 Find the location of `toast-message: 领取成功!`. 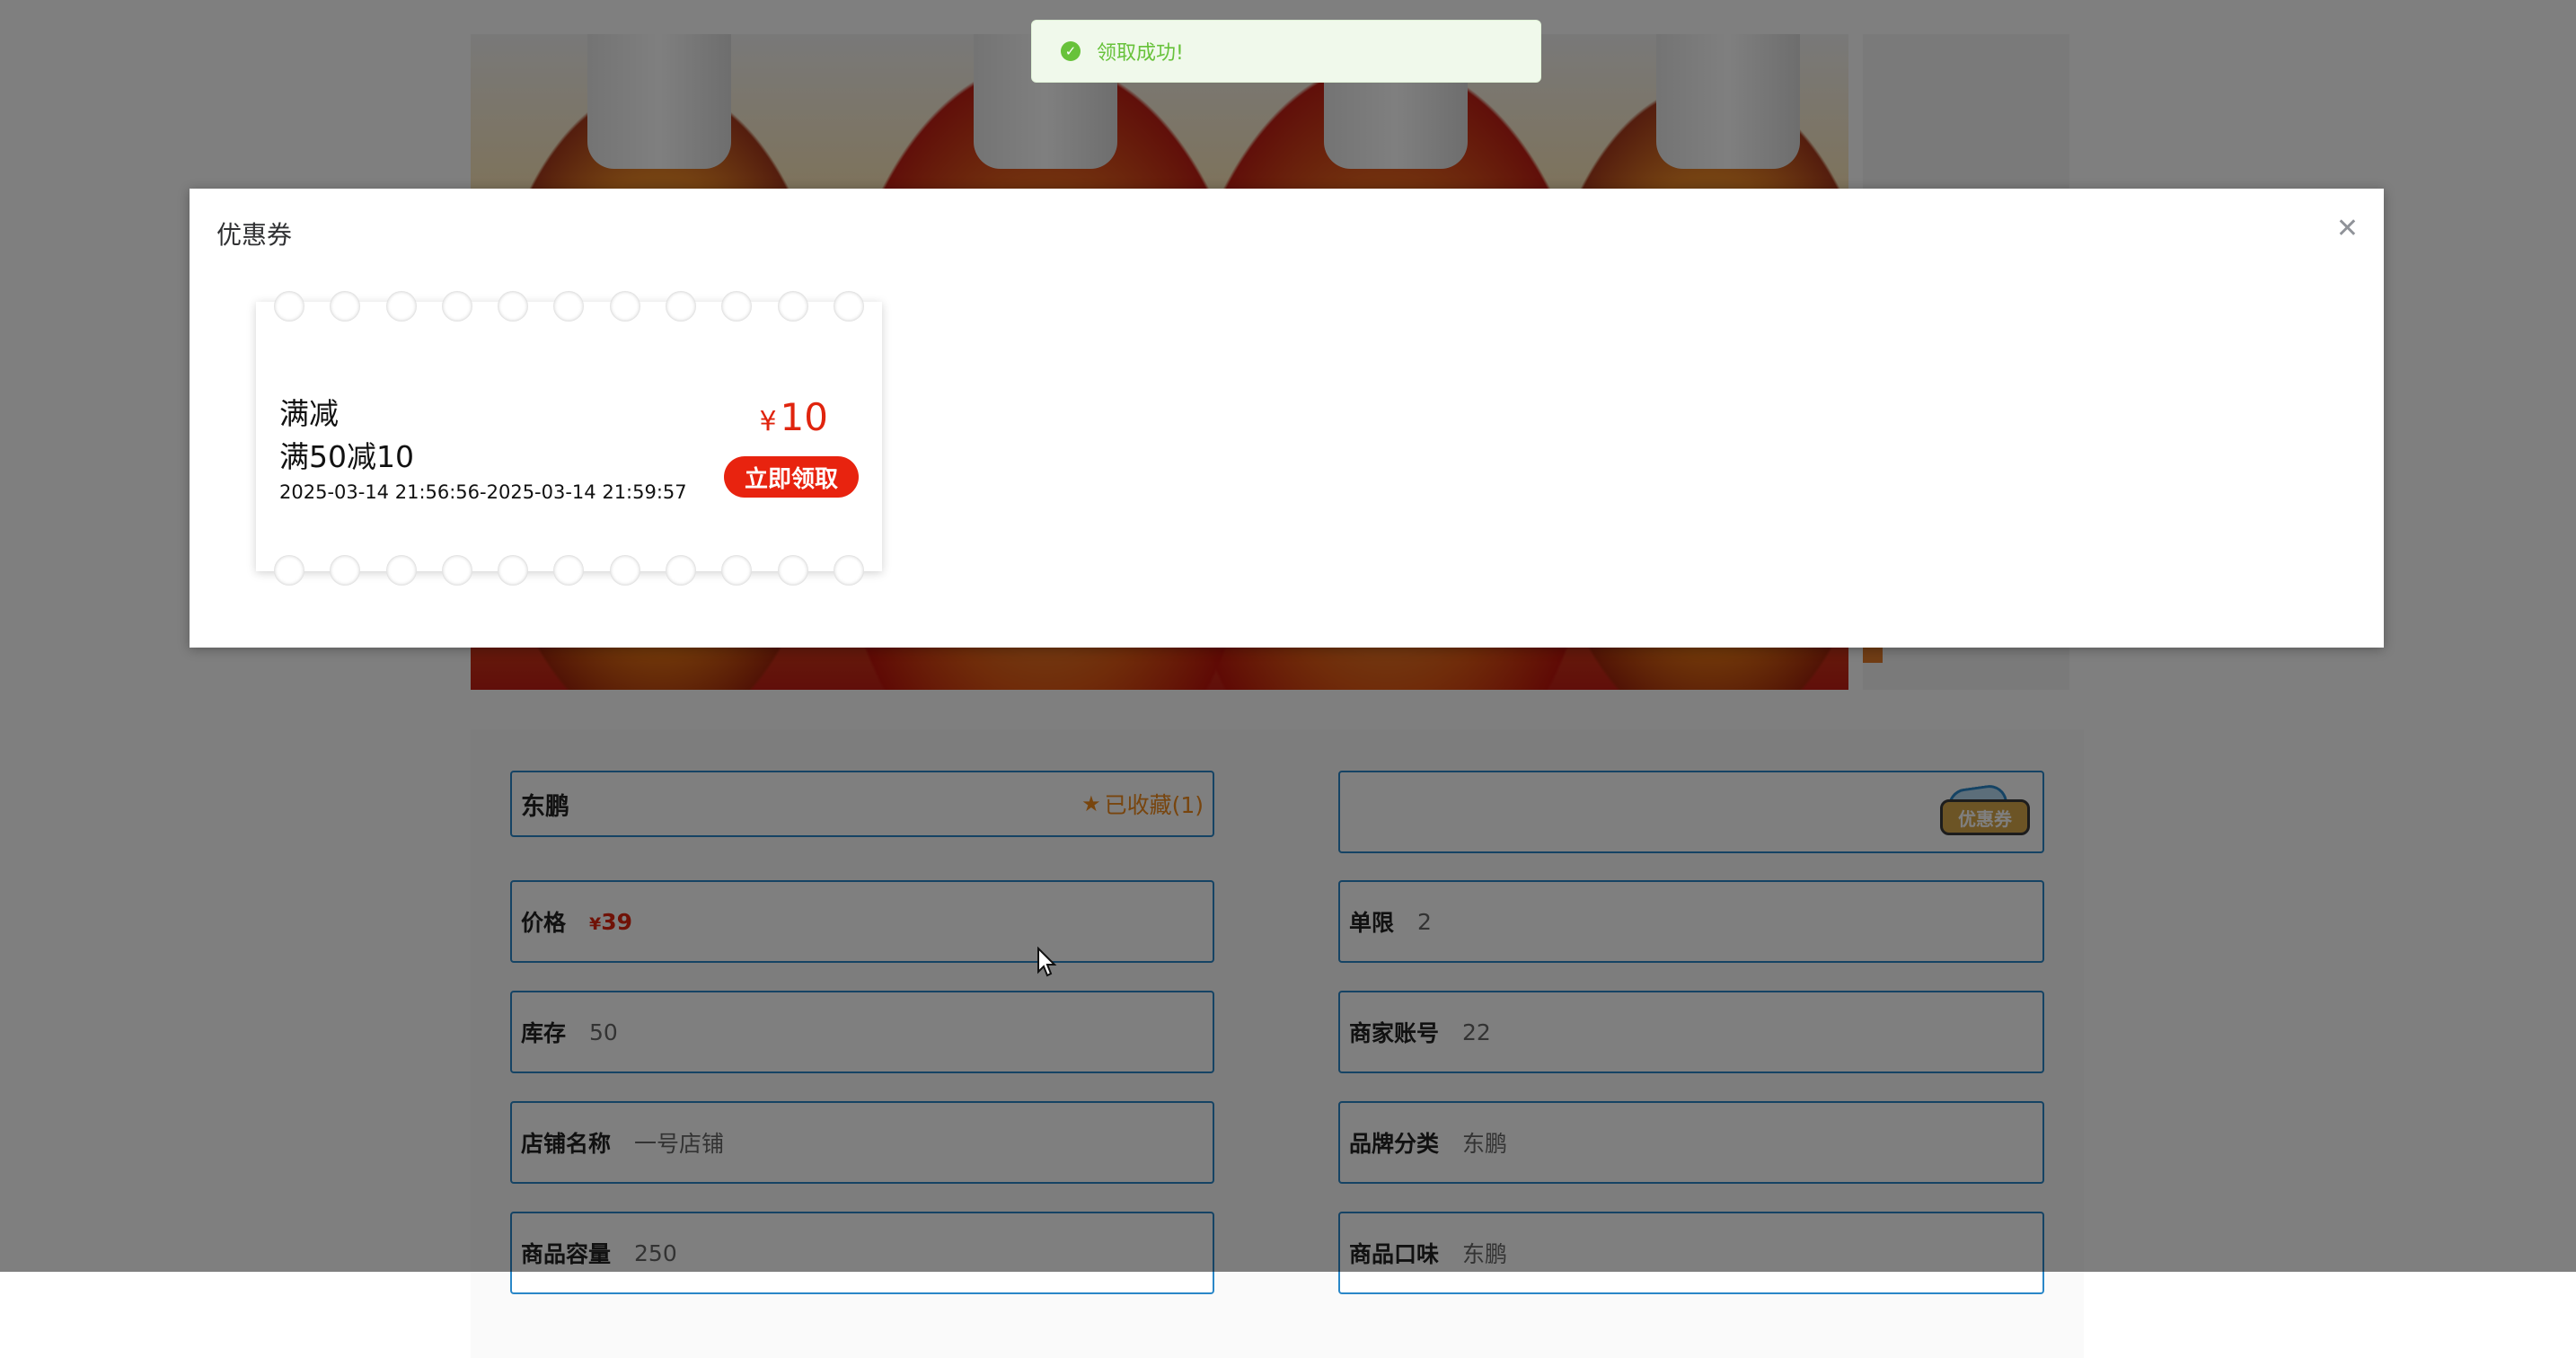

toast-message: 领取成功! is located at coordinates (1140, 53).